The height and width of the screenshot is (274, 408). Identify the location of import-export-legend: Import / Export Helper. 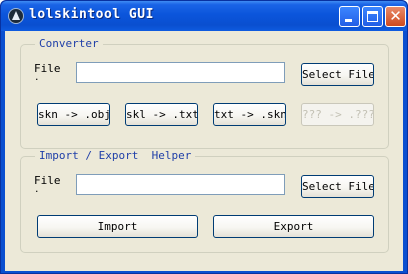
(115, 156).